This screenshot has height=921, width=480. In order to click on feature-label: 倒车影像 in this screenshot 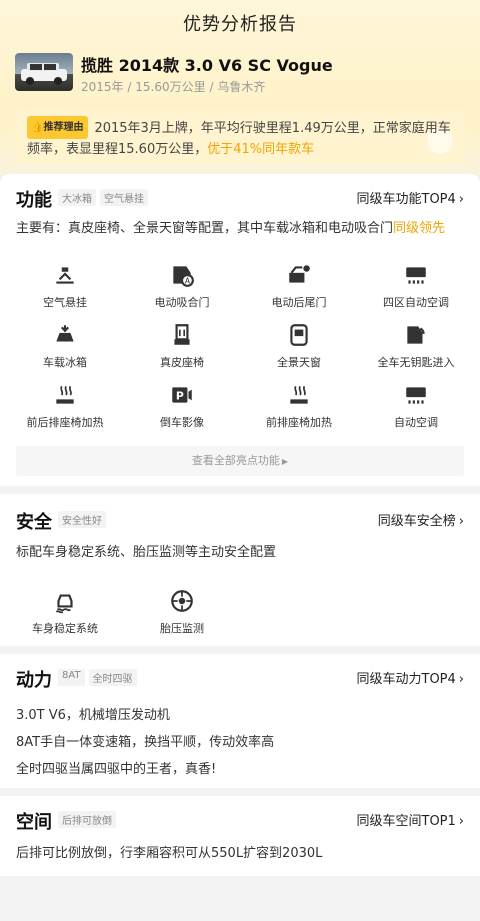, I will do `click(182, 422)`.